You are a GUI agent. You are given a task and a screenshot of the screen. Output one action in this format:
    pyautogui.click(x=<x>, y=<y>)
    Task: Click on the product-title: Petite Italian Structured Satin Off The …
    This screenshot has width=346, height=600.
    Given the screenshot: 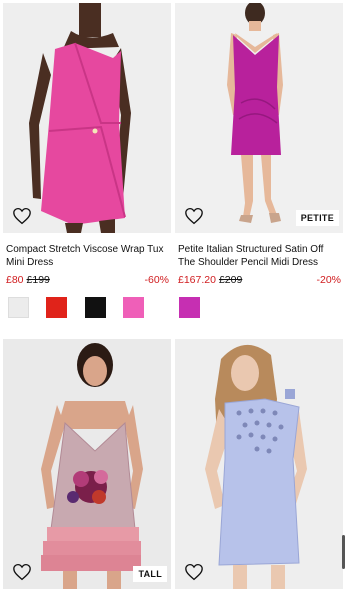 What is the action you would take?
    pyautogui.click(x=260, y=256)
    